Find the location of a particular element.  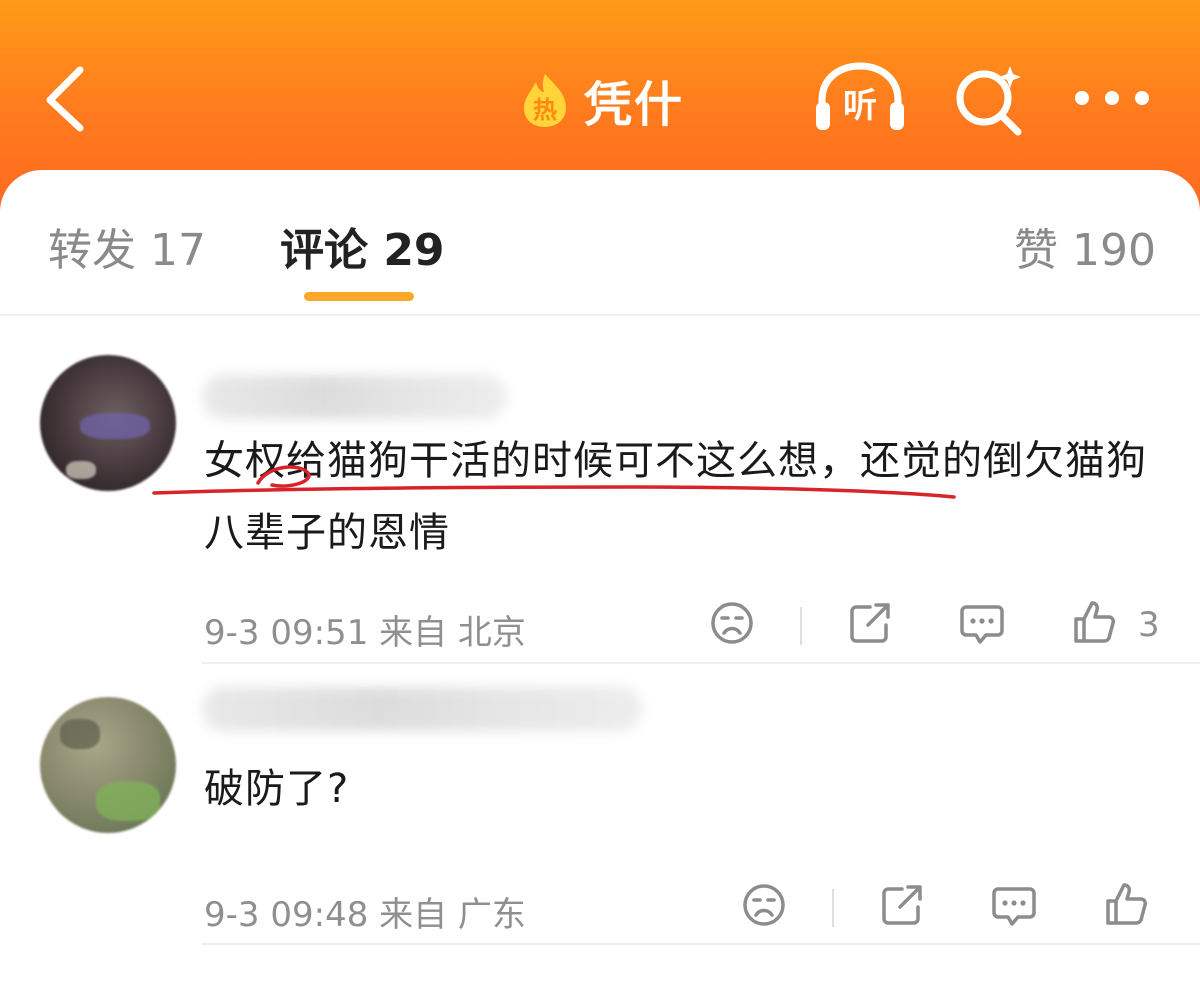

back-button is located at coordinates (68, 98).